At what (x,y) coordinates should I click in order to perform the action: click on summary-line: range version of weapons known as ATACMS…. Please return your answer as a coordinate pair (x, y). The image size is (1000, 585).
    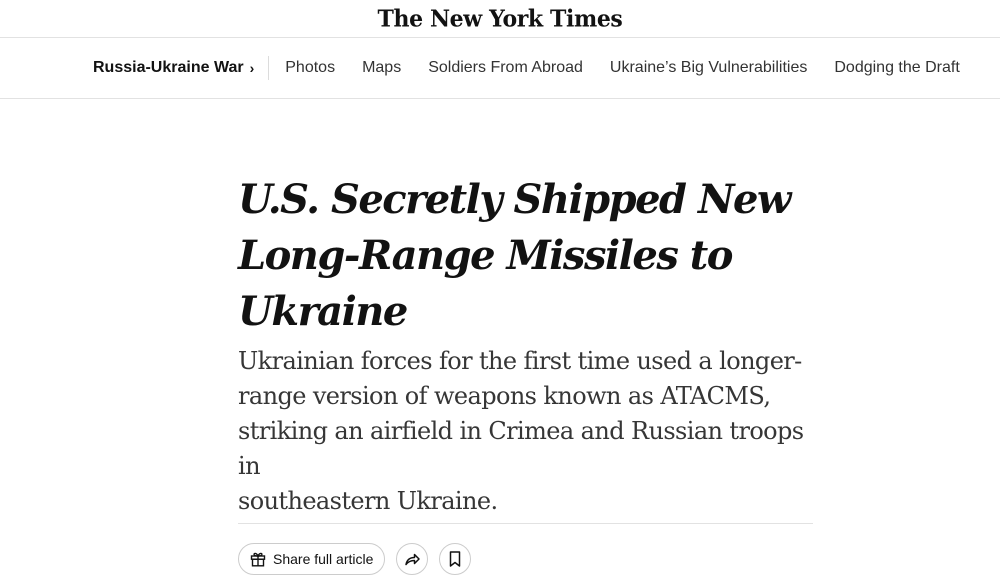
    Looking at the image, I should click on (504, 396).